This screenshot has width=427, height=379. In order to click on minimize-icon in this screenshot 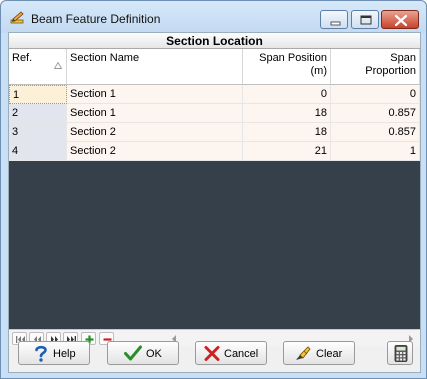, I will do `click(335, 23)`.